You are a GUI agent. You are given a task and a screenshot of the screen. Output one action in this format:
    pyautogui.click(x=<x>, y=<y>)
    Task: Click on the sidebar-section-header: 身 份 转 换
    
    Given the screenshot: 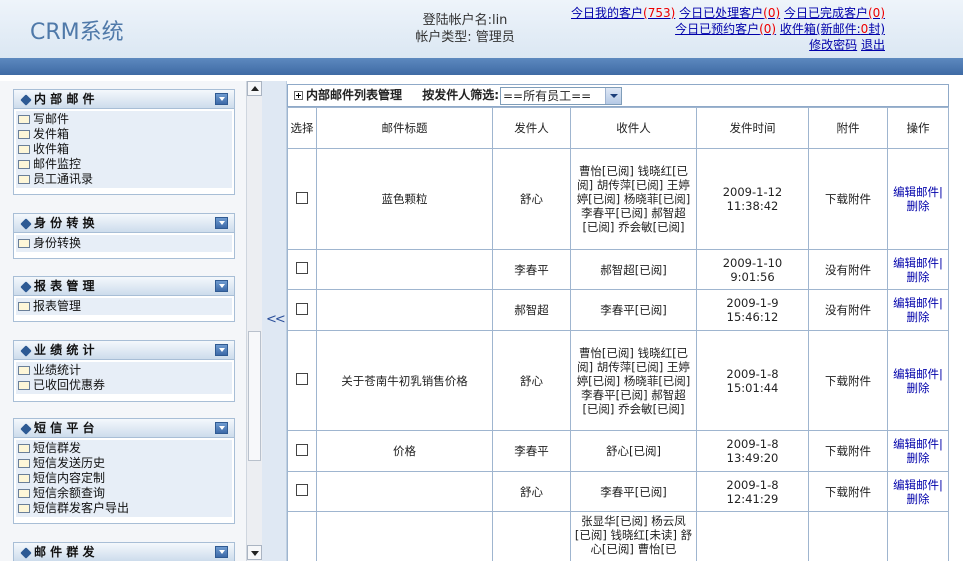 What is the action you would take?
    pyautogui.click(x=124, y=223)
    